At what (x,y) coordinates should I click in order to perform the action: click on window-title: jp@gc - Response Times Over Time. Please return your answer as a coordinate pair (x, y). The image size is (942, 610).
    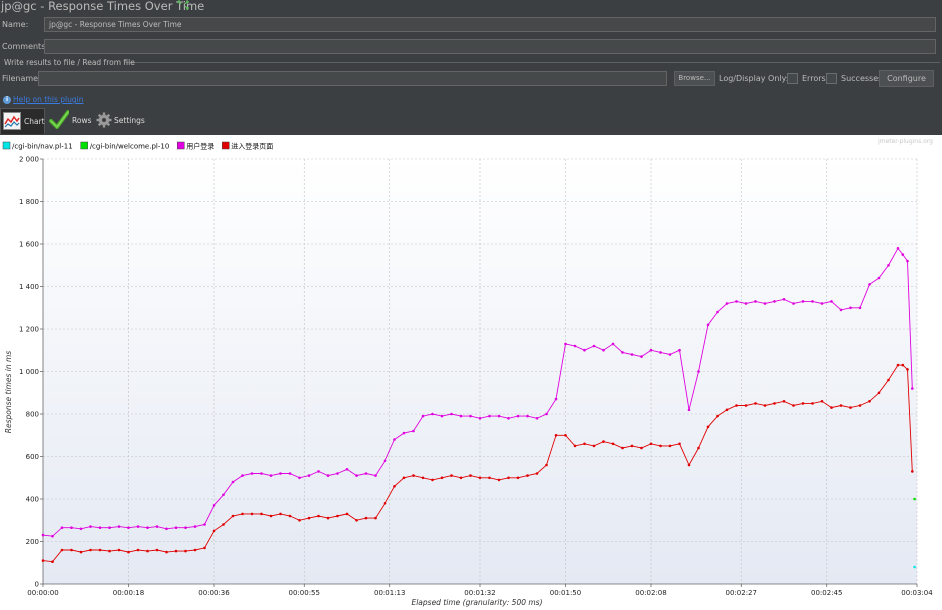
    Looking at the image, I should click on (103, 6).